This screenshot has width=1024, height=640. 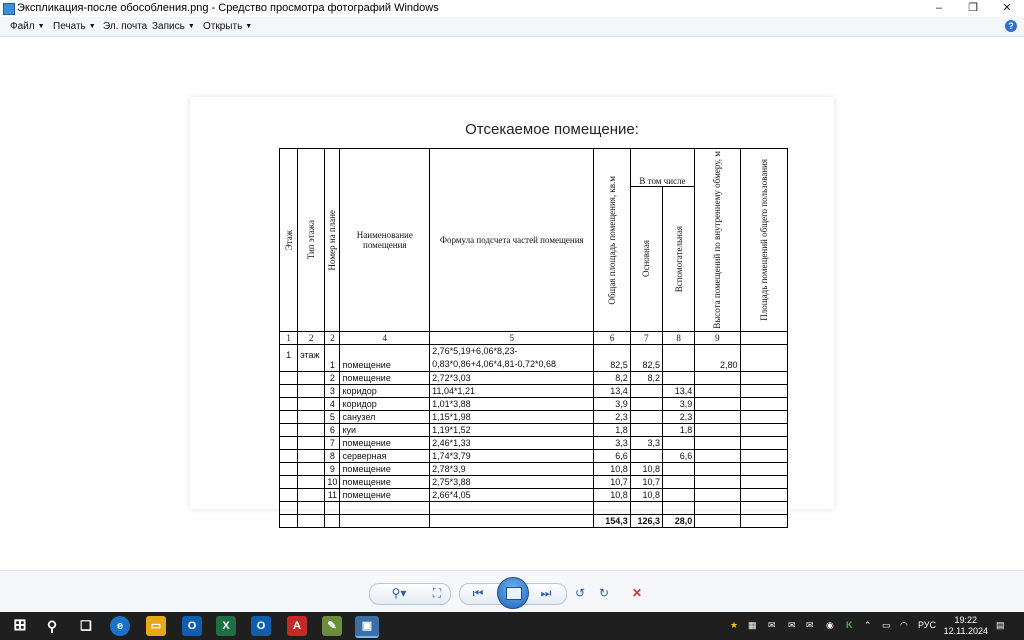 I want to click on cell-total: 2,3, so click(x=612, y=416).